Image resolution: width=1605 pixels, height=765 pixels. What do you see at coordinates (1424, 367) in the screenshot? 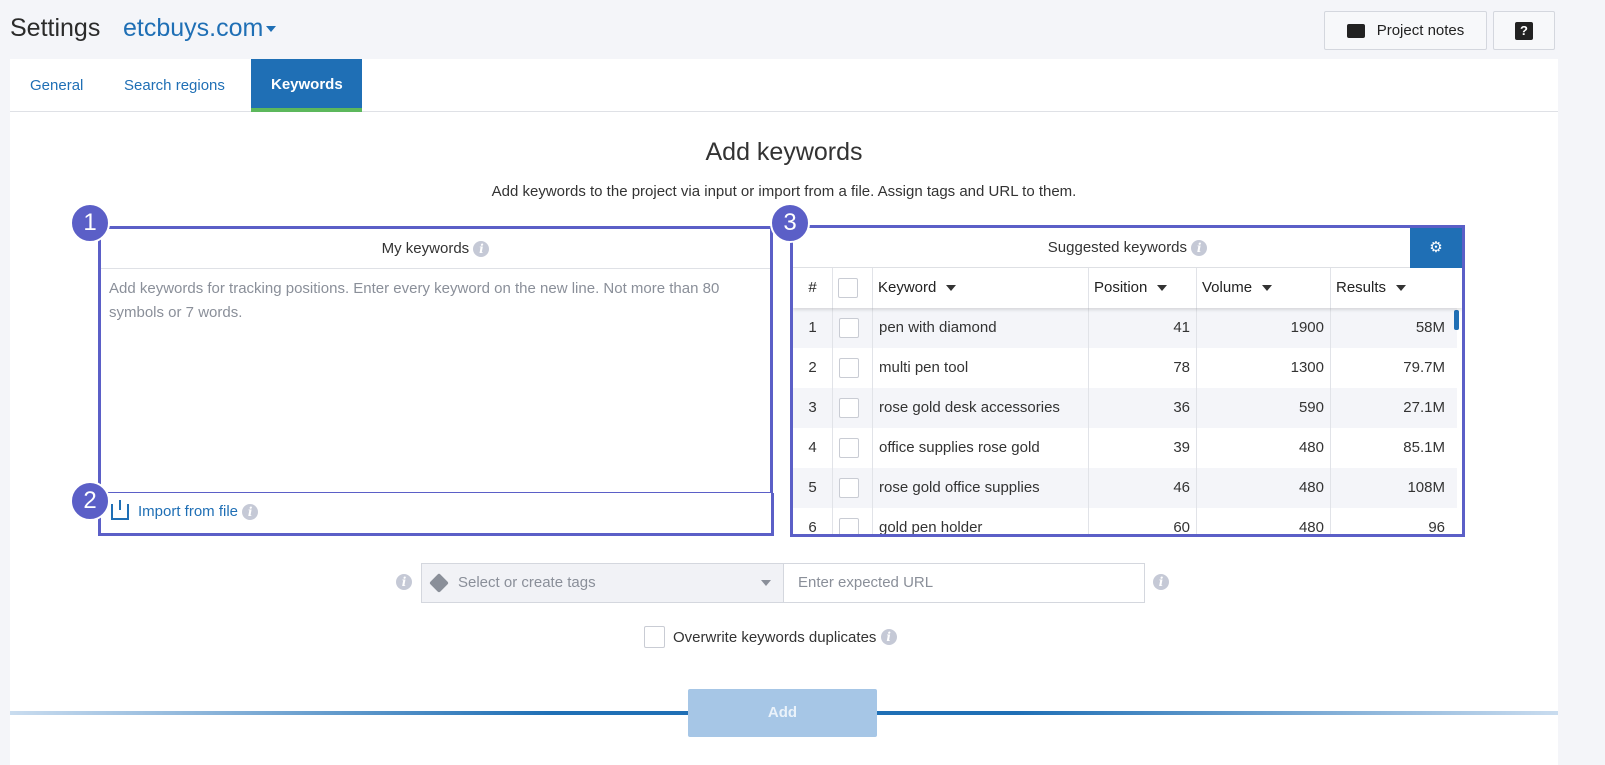
I see `results-cell: 79.7M` at bounding box center [1424, 367].